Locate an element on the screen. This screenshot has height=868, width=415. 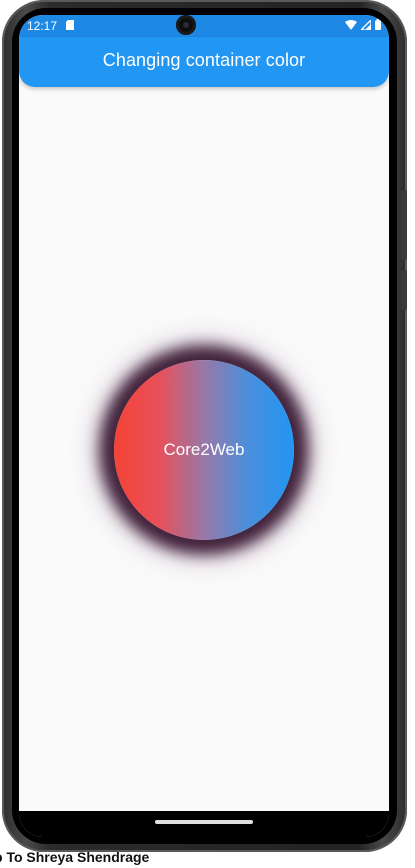
status-time: 12:17 is located at coordinates (42, 26).